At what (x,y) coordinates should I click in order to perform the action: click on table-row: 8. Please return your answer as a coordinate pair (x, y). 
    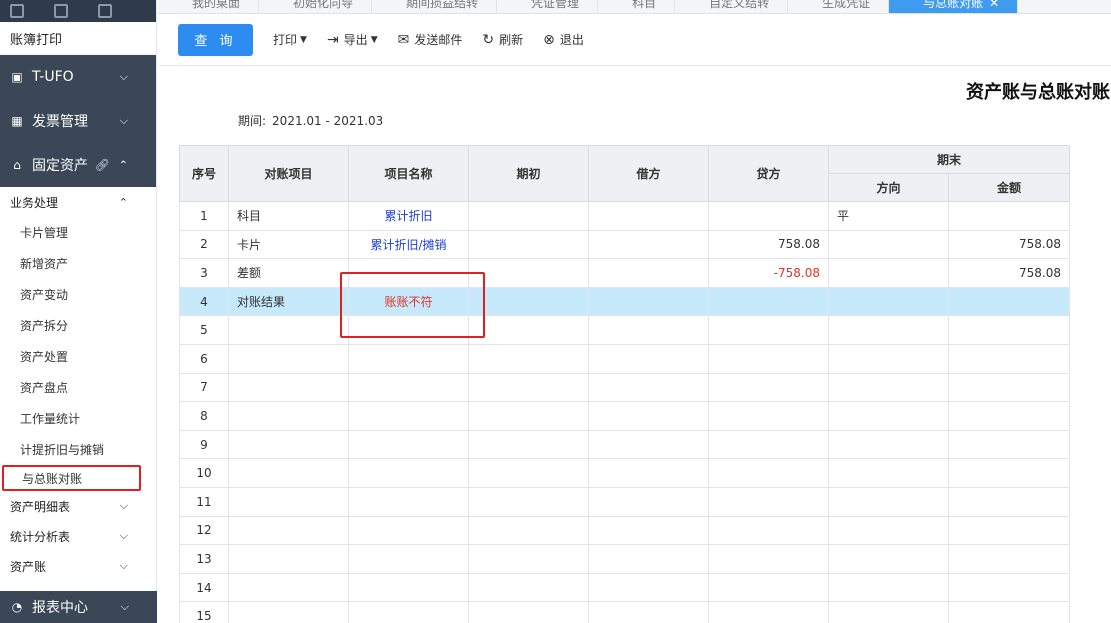
    Looking at the image, I should click on (625, 416).